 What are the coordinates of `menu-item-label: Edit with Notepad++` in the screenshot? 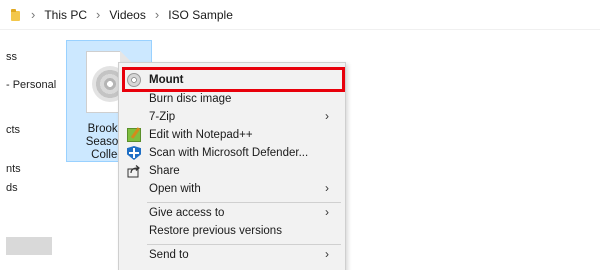 It's located at (201, 135).